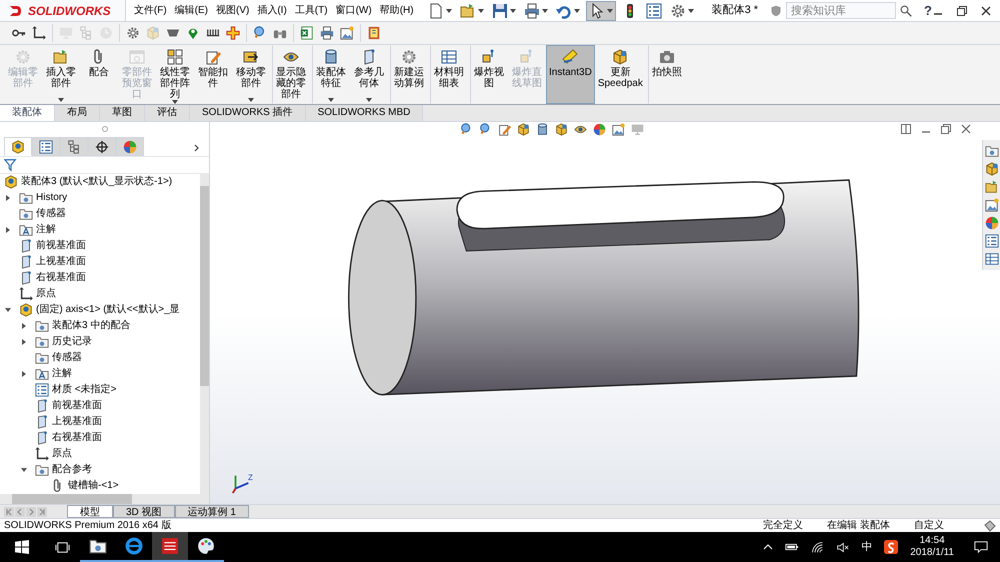 This screenshot has height=562, width=1000. Describe the element at coordinates (77, 438) in the screenshot. I see `tree-item: 右视基准面` at that location.